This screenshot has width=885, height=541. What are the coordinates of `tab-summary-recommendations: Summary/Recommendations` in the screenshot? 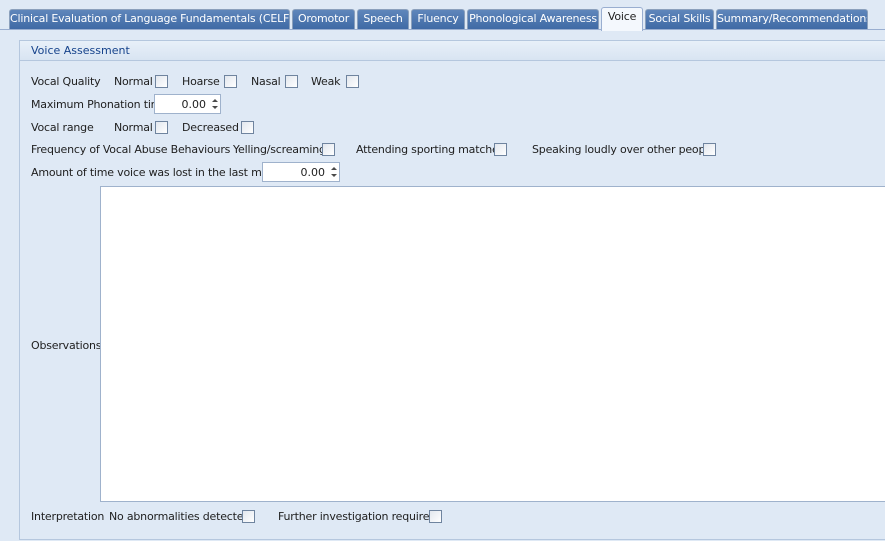 It's located at (792, 19).